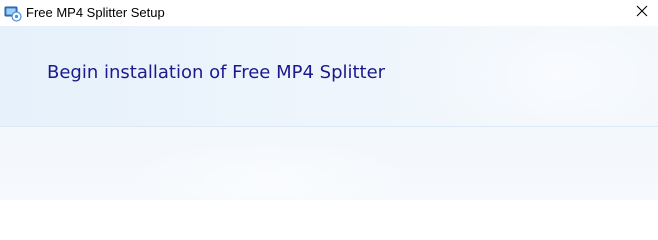 This screenshot has height=240, width=658. I want to click on close-button, so click(642, 13).